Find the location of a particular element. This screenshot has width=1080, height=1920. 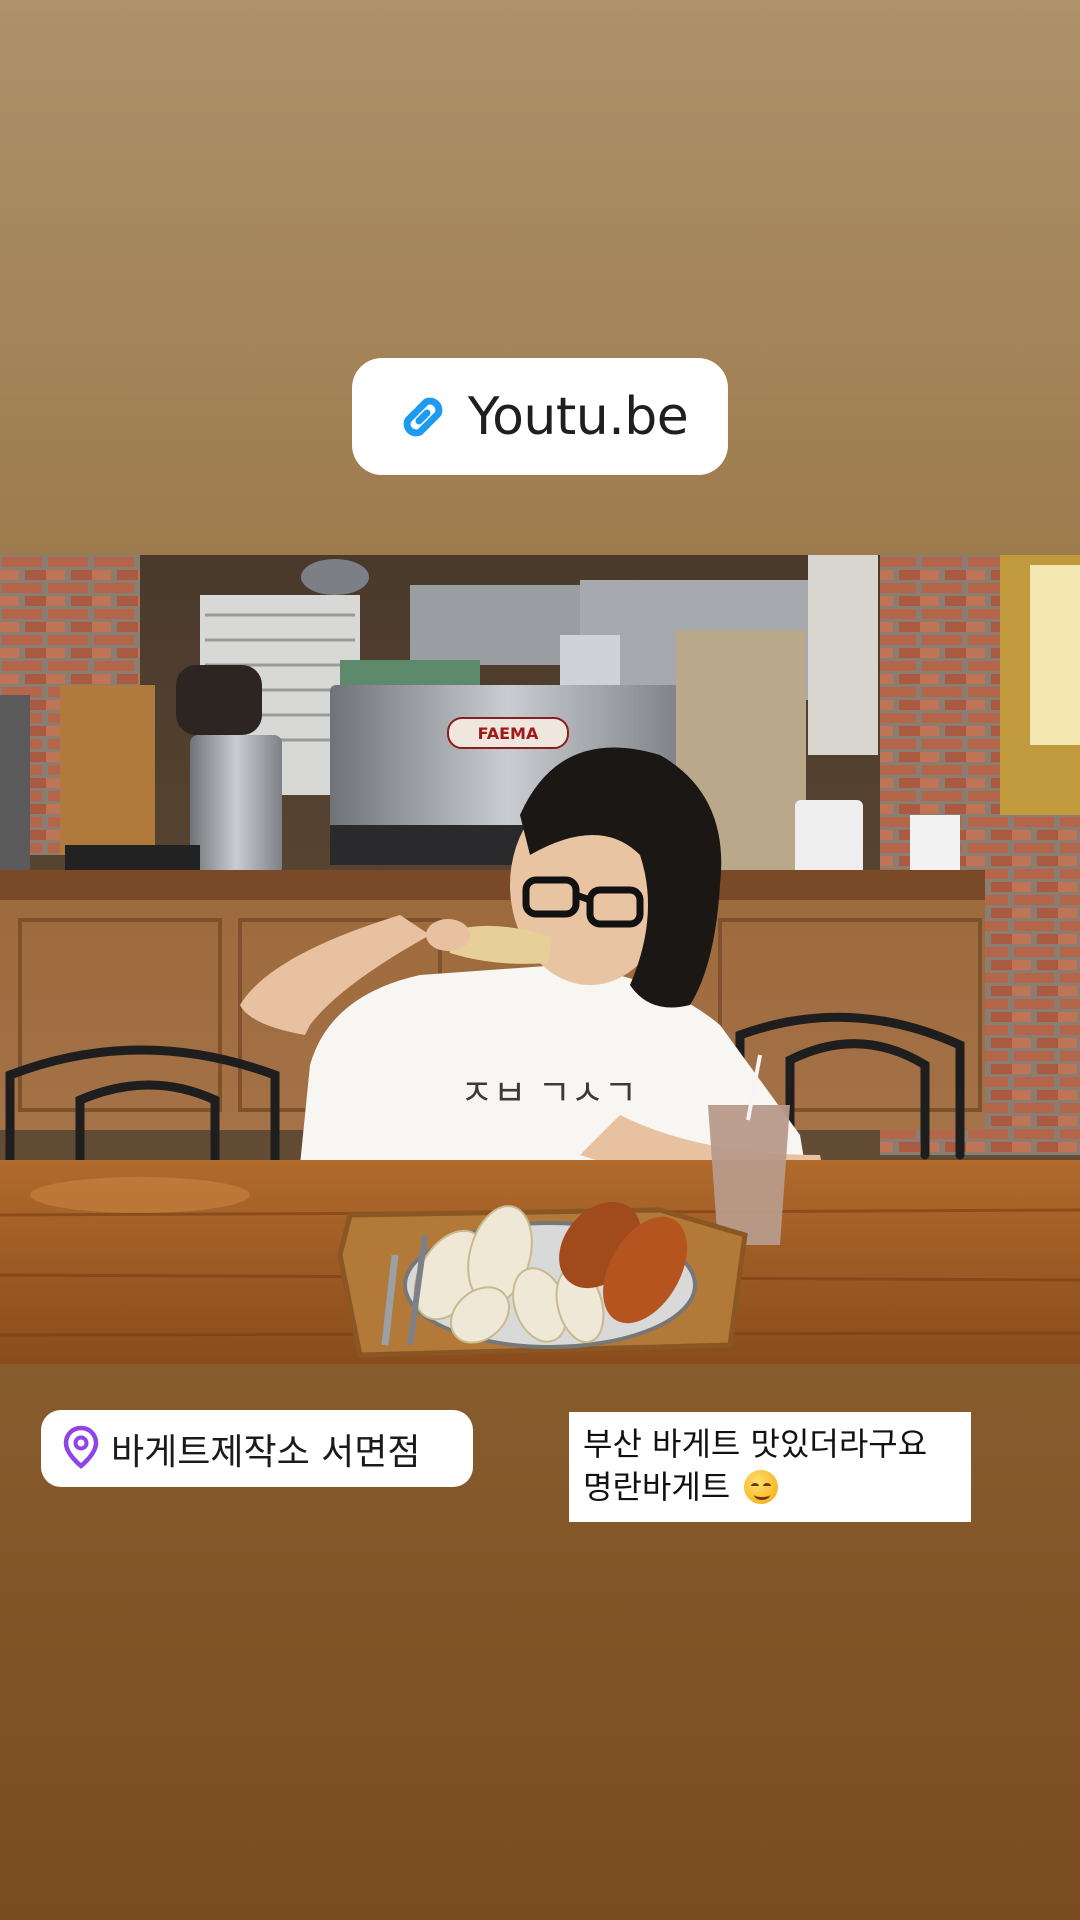

caption-line-2: 명란바게트 is located at coordinates (770, 1487).